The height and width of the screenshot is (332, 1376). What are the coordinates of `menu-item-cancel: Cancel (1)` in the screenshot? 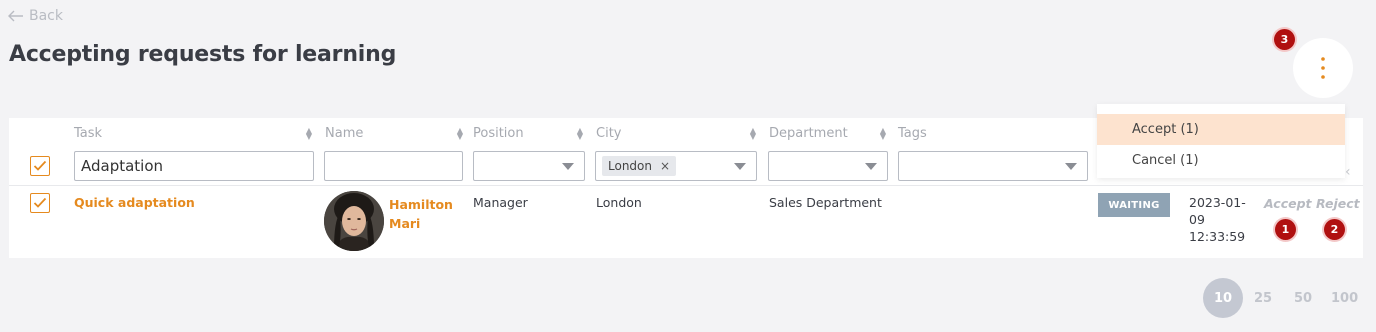 It's located at (1221, 160).